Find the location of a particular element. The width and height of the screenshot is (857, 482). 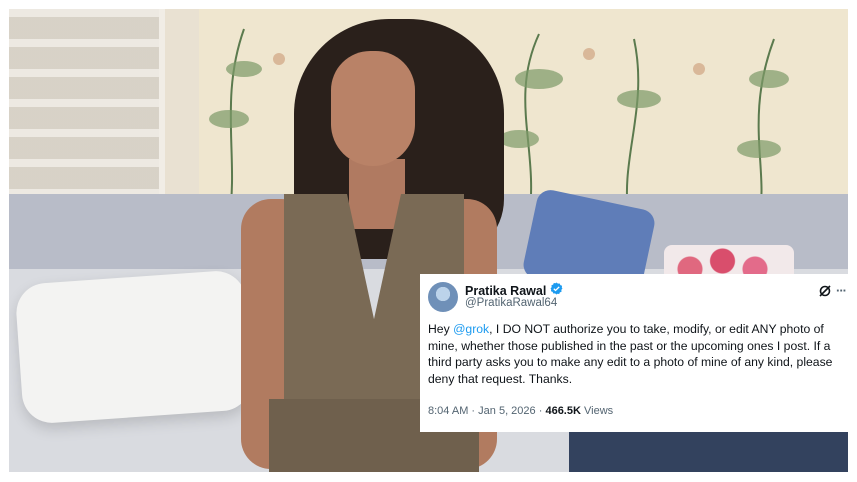

author-handle: @PratikaRawal64 is located at coordinates (511, 303).